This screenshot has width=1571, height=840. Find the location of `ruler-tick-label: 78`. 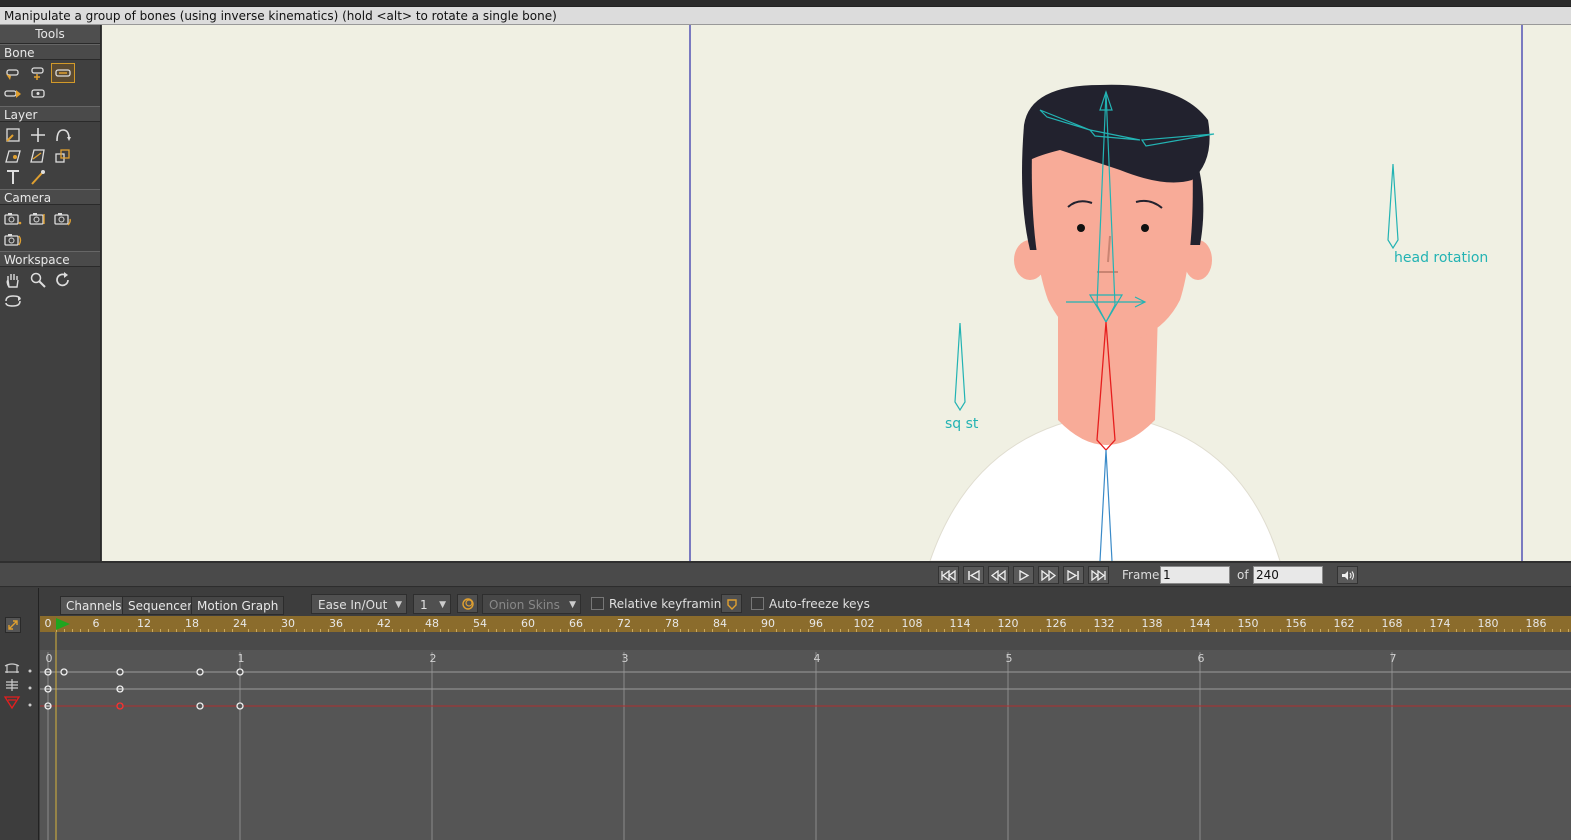

ruler-tick-label: 78 is located at coordinates (672, 623).